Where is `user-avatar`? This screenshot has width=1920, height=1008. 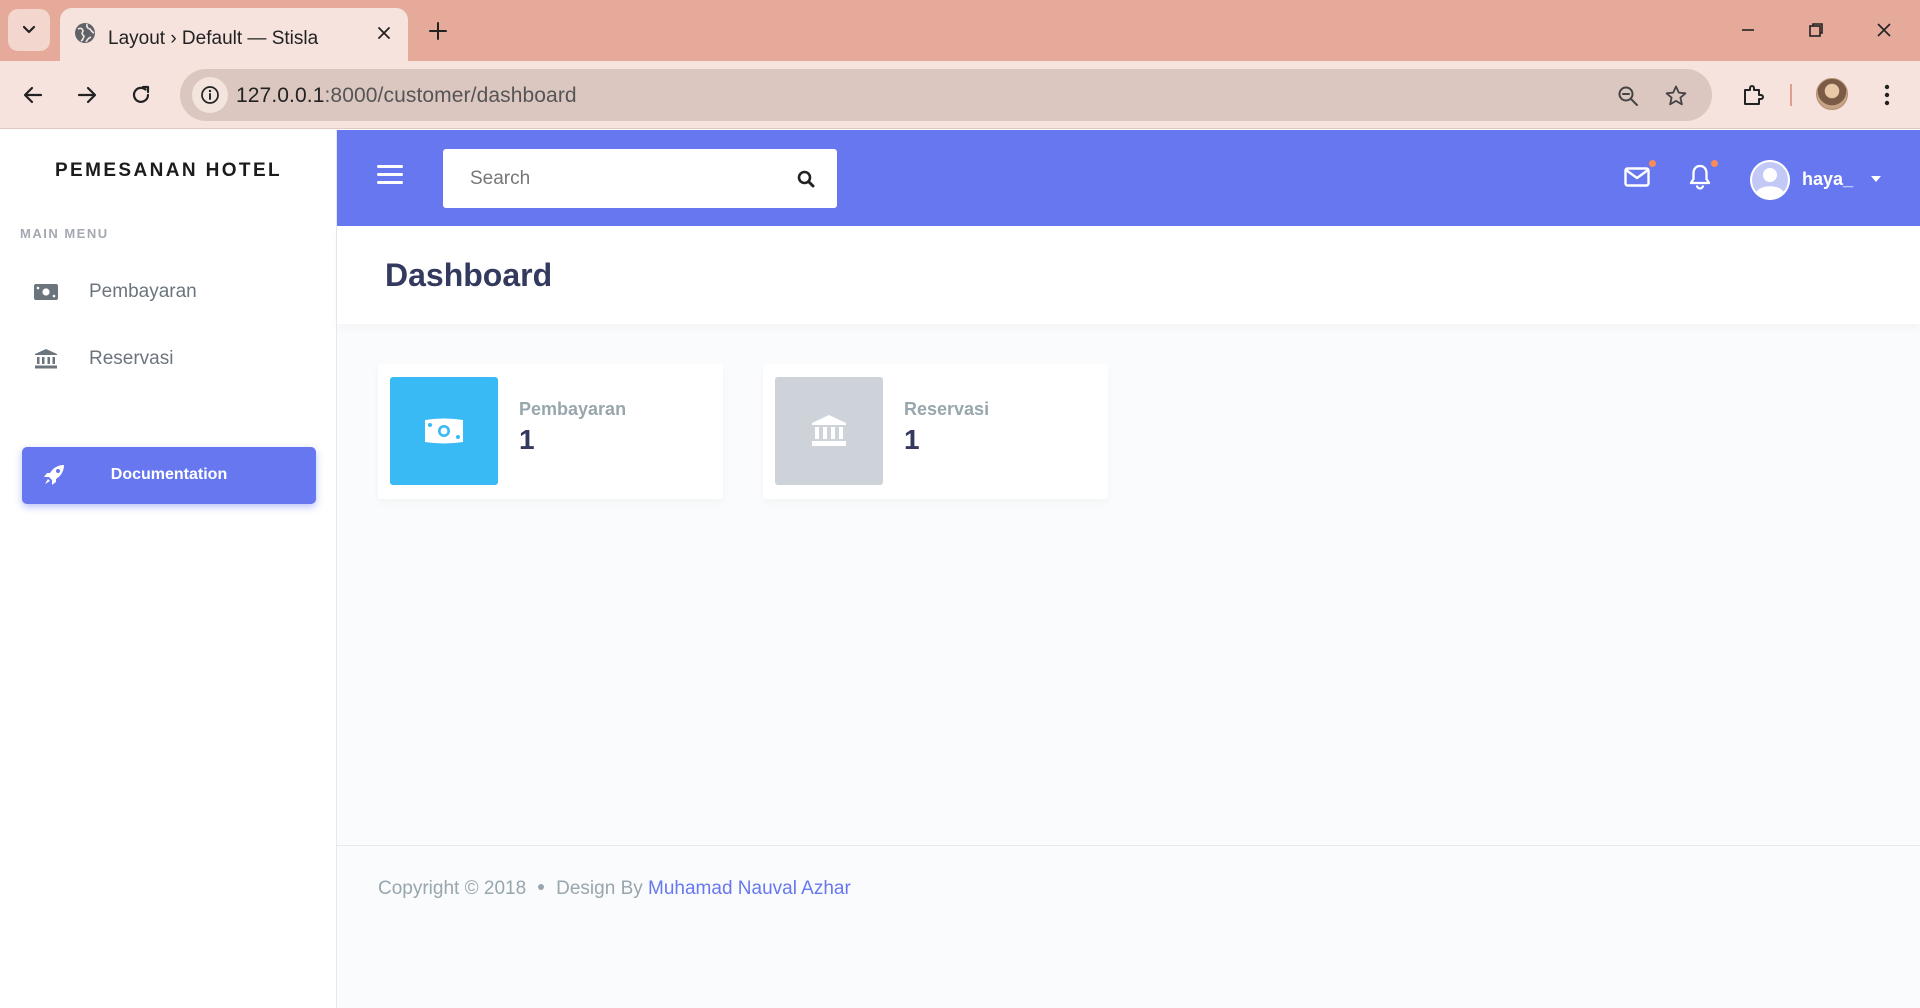 user-avatar is located at coordinates (1770, 180).